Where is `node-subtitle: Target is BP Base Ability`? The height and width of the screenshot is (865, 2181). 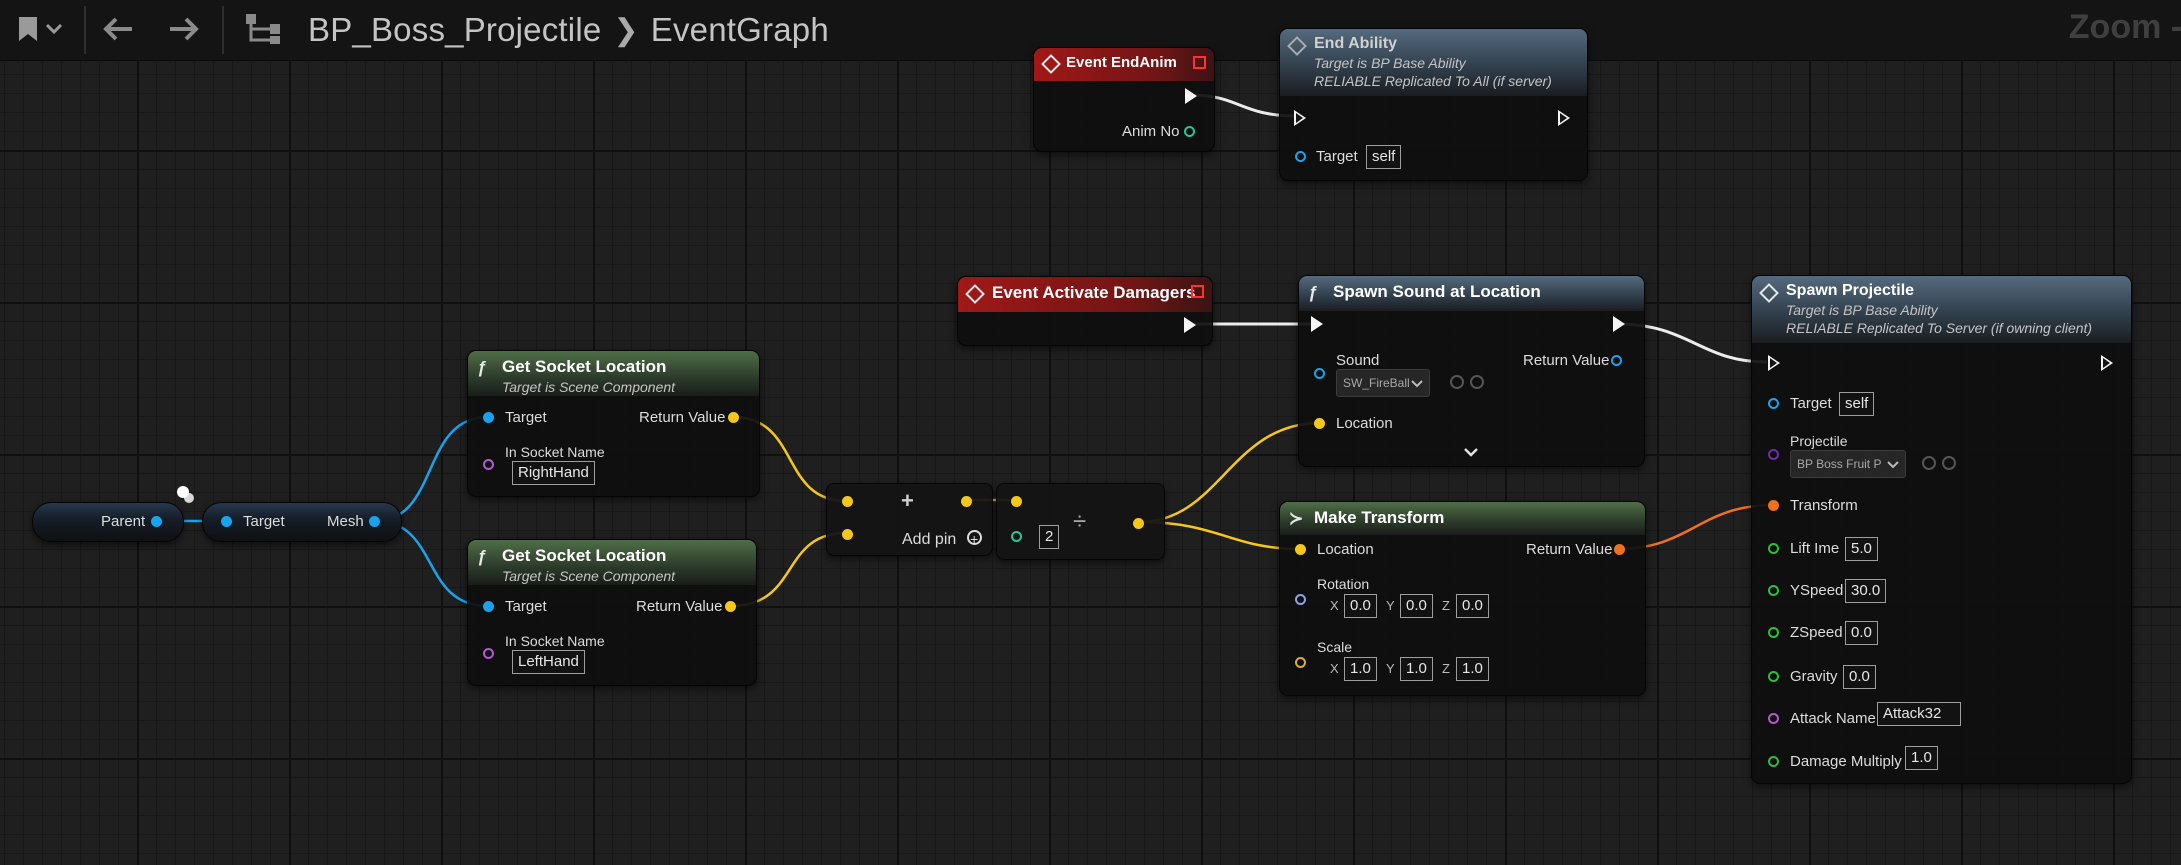
node-subtitle: Target is BP Base Ability is located at coordinates (1862, 310).